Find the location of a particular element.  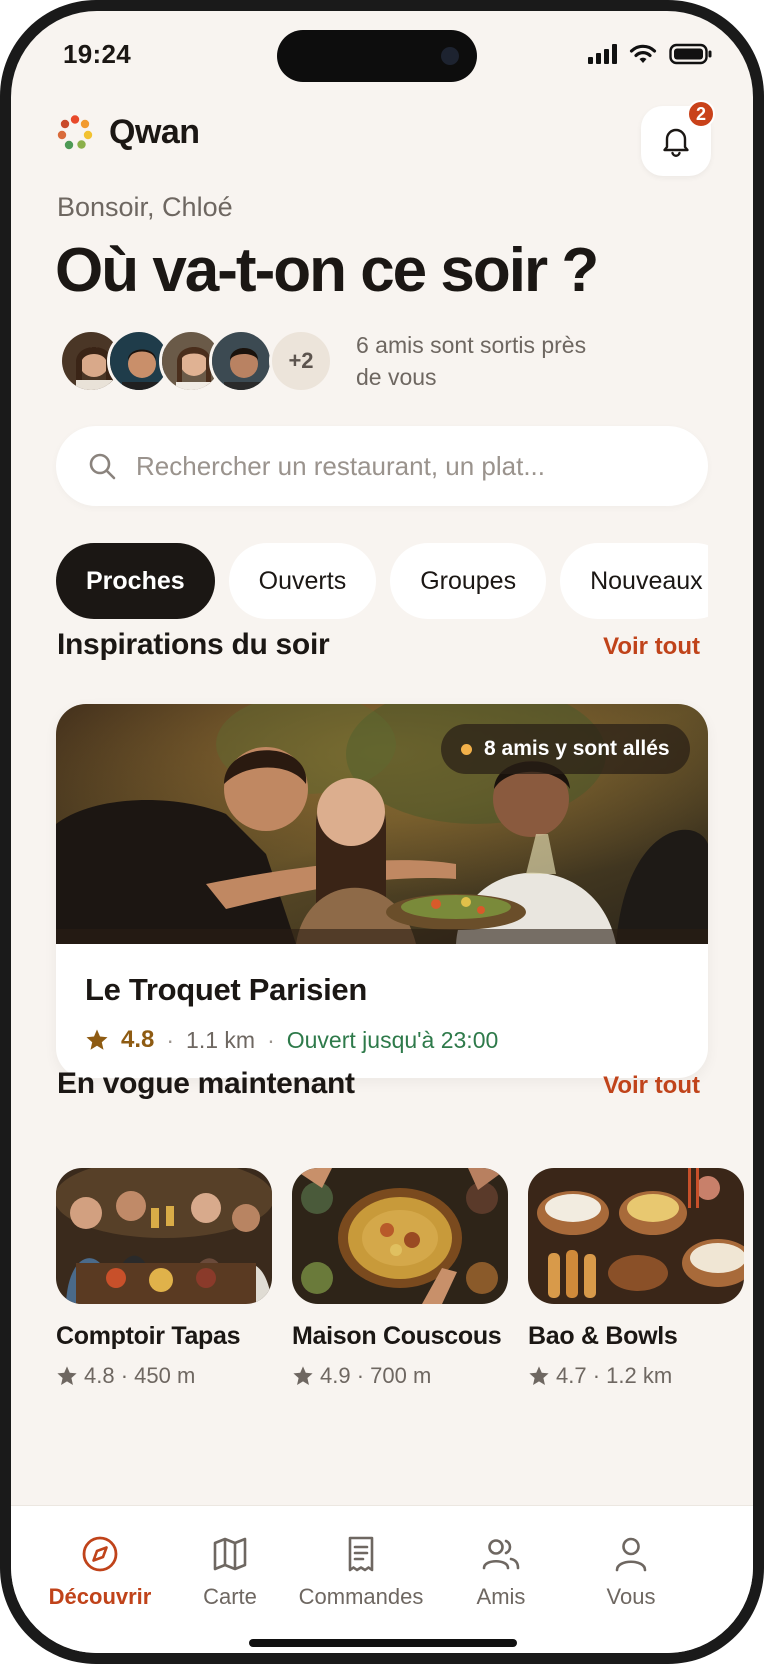

restaurant-rating-distance: 4.7 · 1.2 km is located at coordinates (614, 1375).